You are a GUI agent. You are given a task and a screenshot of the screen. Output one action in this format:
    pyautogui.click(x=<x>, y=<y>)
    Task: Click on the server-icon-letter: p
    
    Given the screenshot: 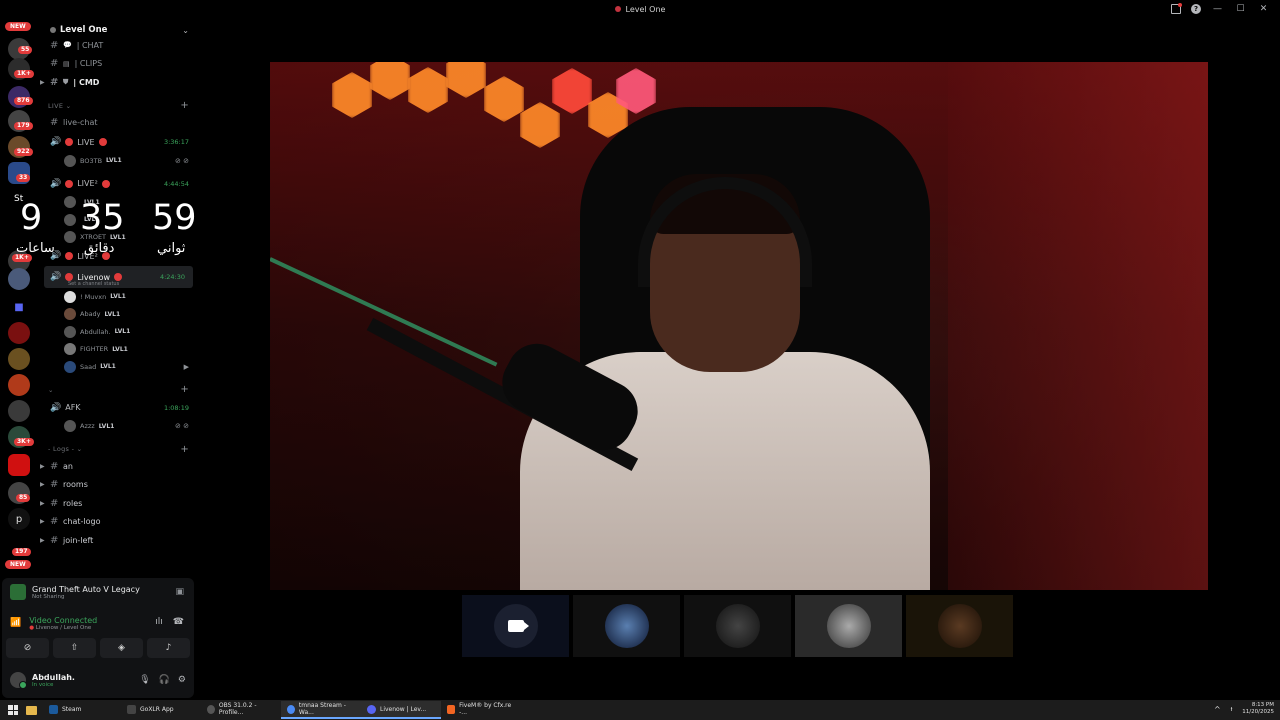 What is the action you would take?
    pyautogui.click(x=19, y=519)
    